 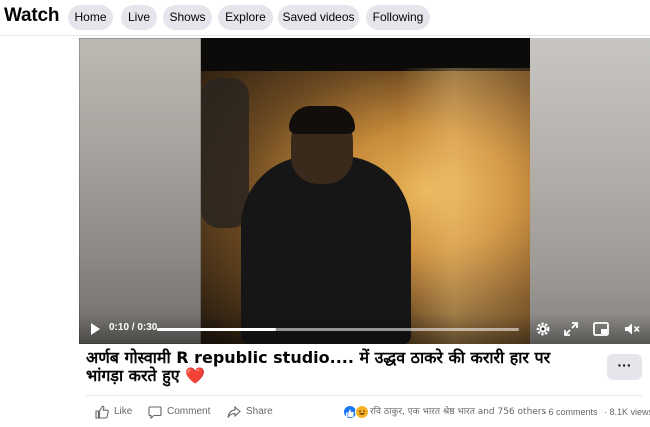 What do you see at coordinates (398, 17) in the screenshot?
I see `tab-following: Following` at bounding box center [398, 17].